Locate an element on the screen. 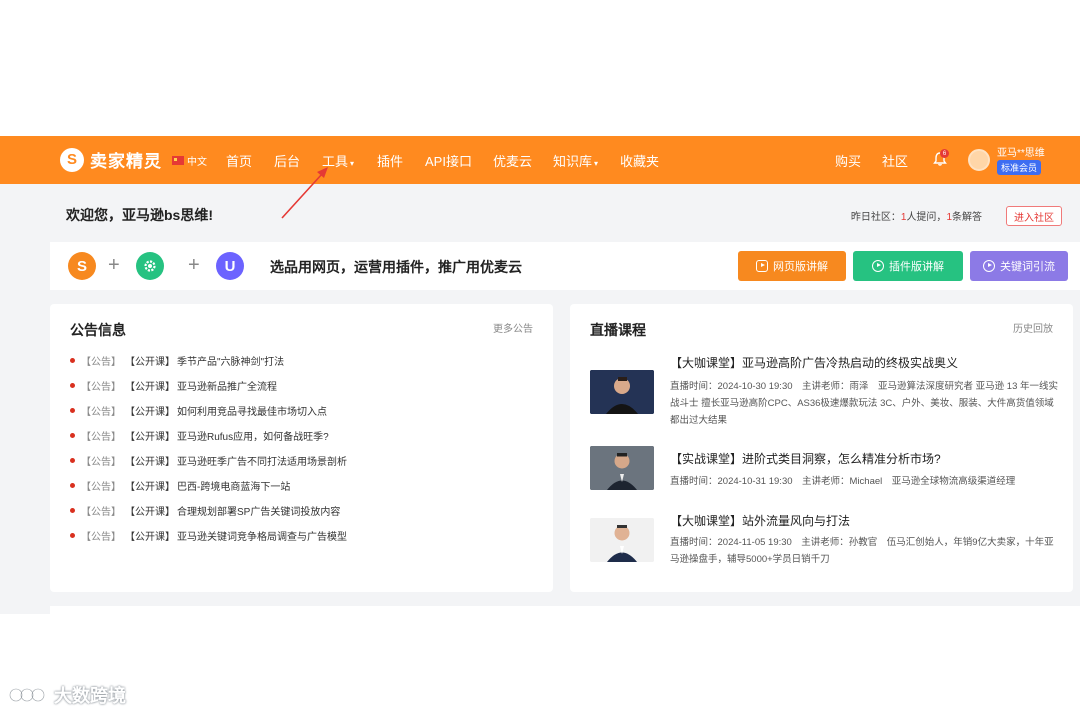 This screenshot has width=1080, height=718. language-label: 中文 is located at coordinates (197, 162).